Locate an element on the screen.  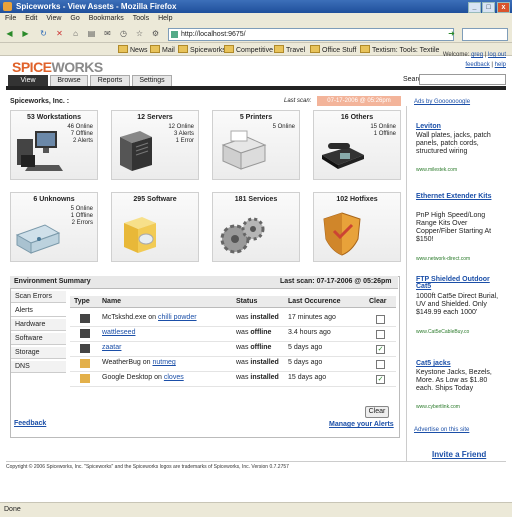
menu-file: File is located at coordinates (10, 17).